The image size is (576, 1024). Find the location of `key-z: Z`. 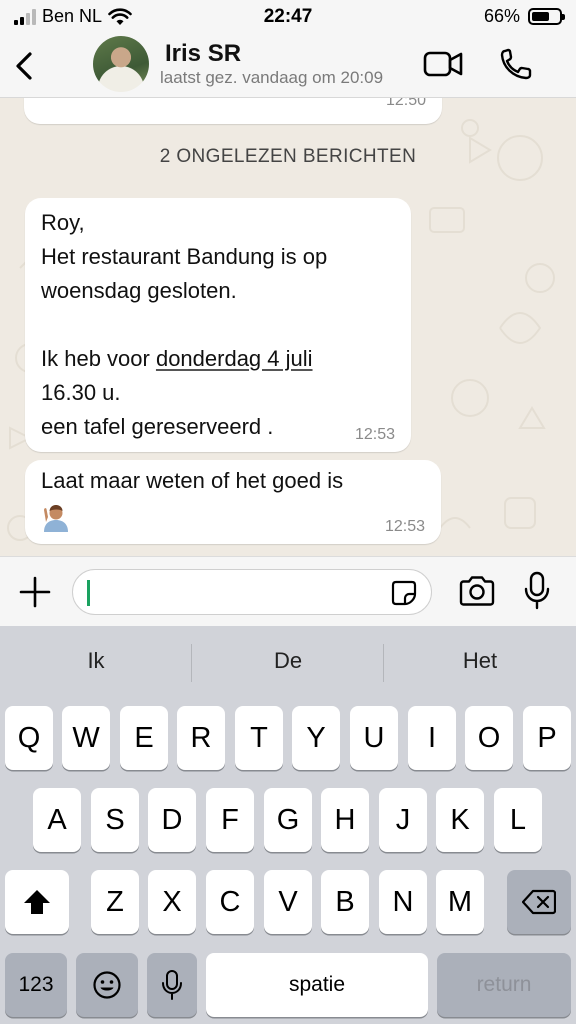

key-z: Z is located at coordinates (115, 902).